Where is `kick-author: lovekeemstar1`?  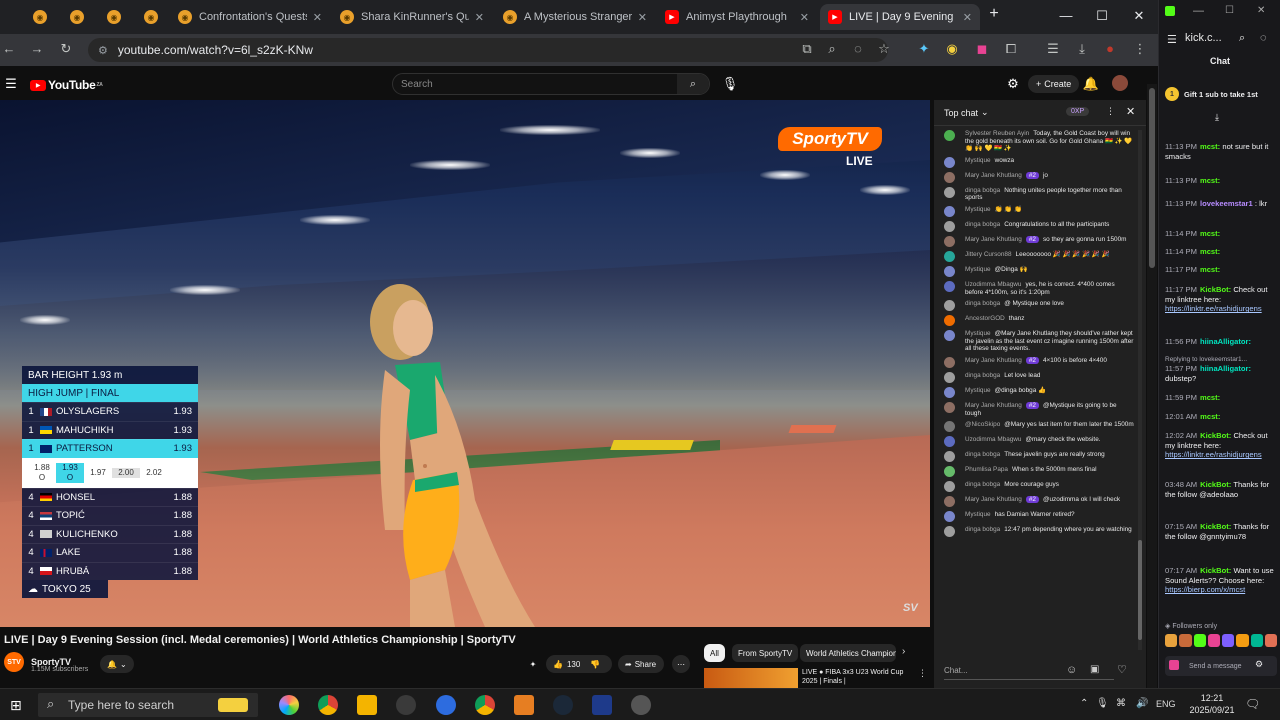 kick-author: lovekeemstar1 is located at coordinates (1226, 203).